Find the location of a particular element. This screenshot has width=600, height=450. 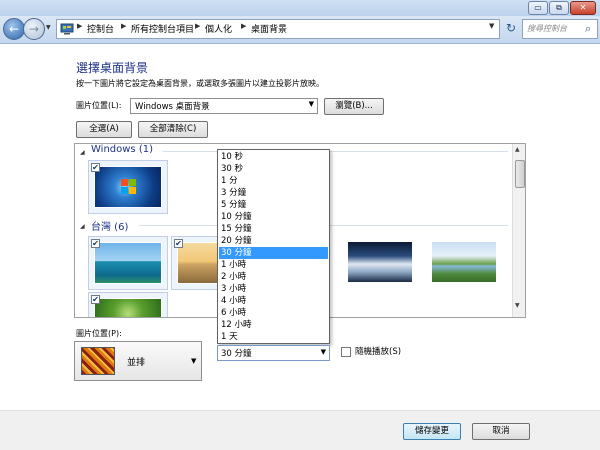

wallpaper-image-coast is located at coordinates (128, 263).